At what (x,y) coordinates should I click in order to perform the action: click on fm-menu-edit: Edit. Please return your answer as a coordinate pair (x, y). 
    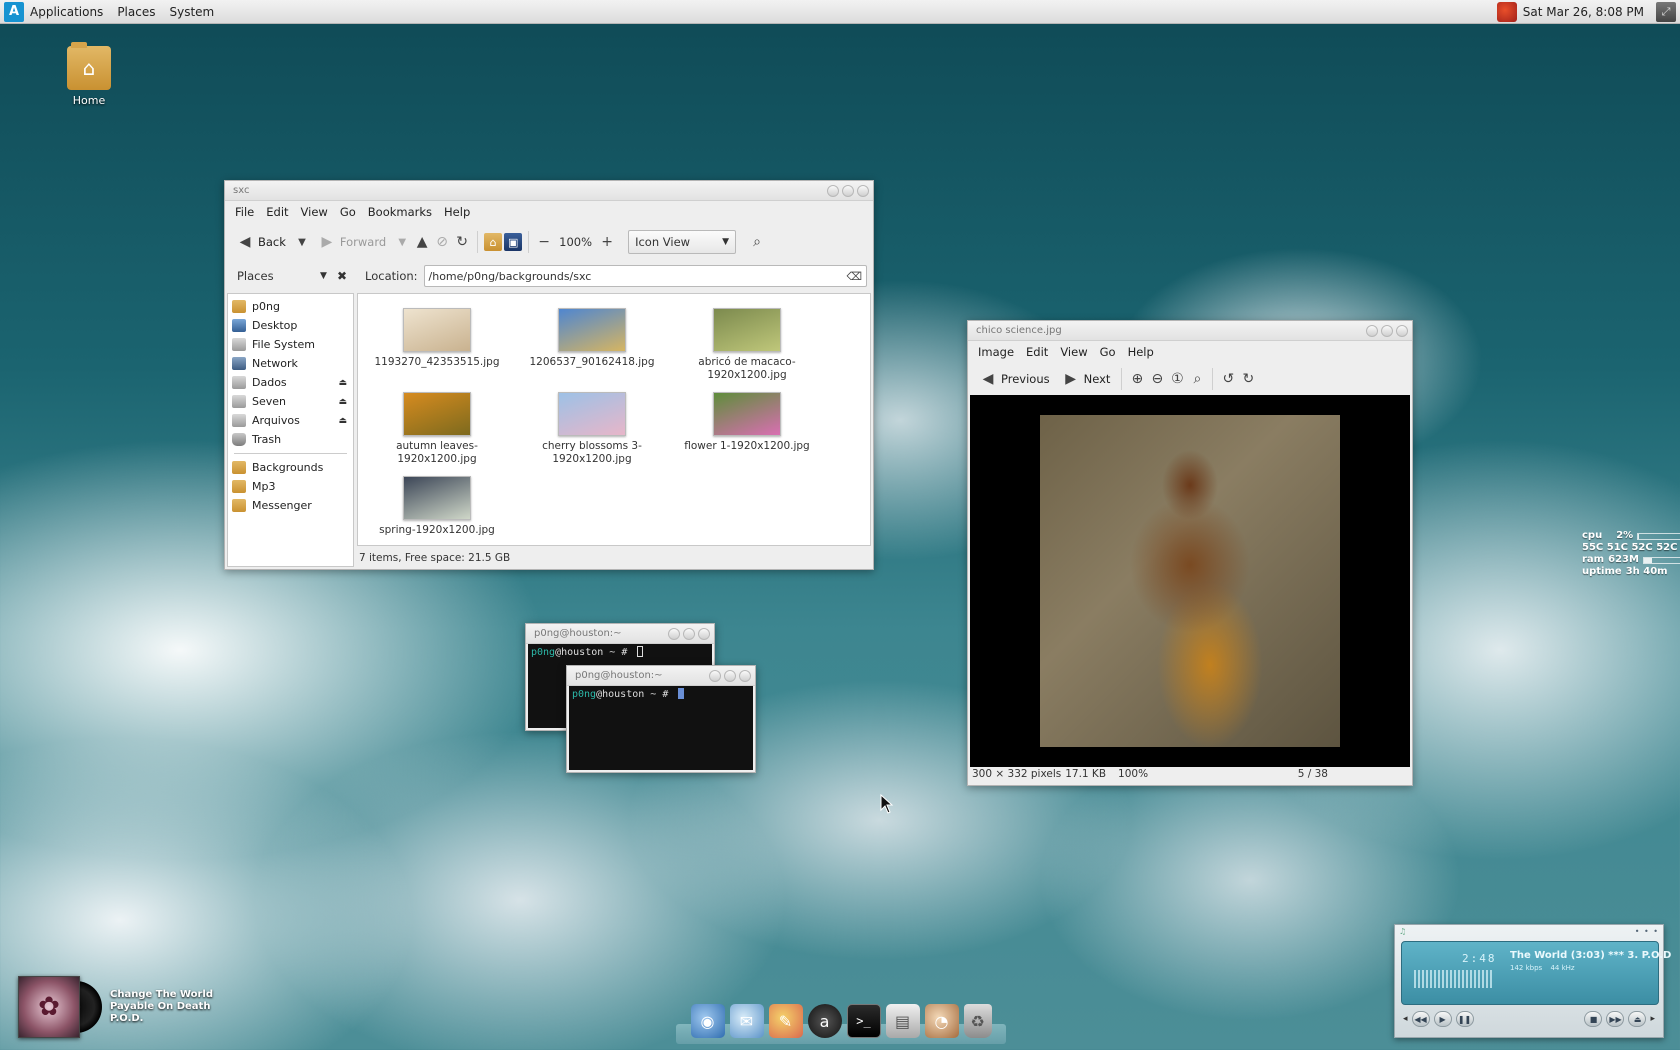
    Looking at the image, I should click on (277, 212).